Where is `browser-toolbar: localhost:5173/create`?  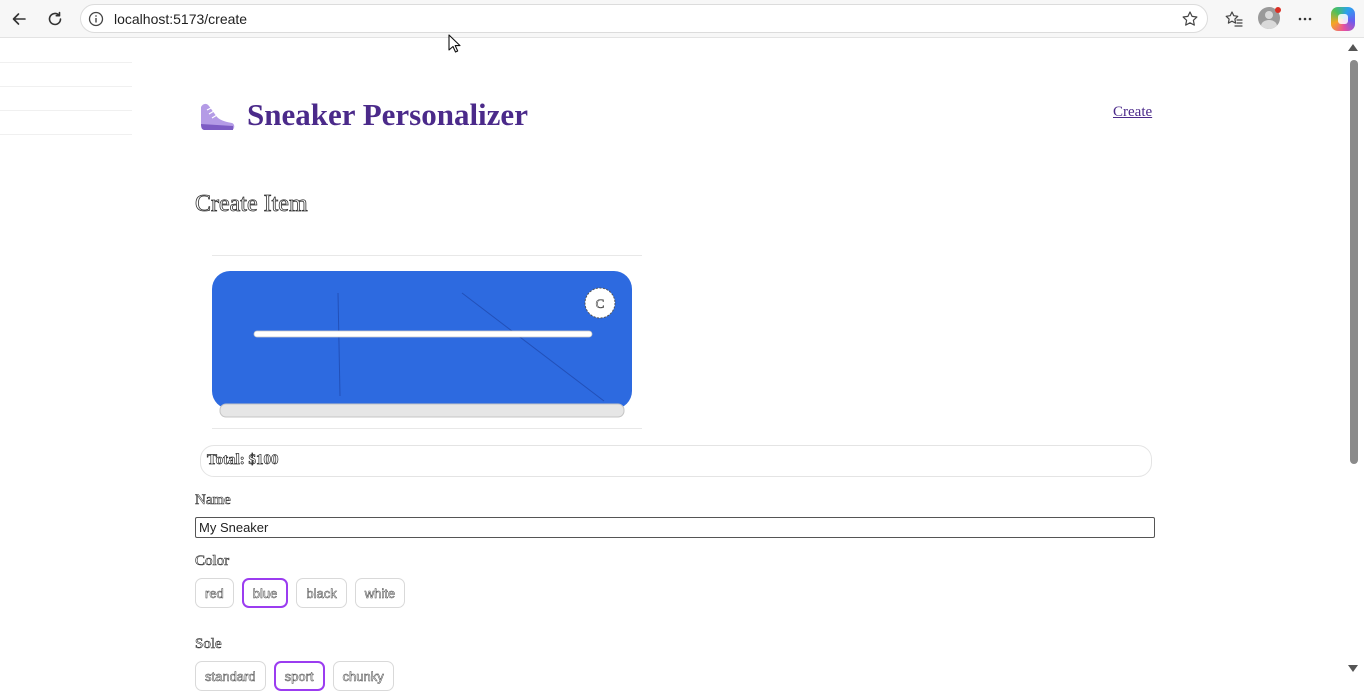 browser-toolbar: localhost:5173/create is located at coordinates (682, 19).